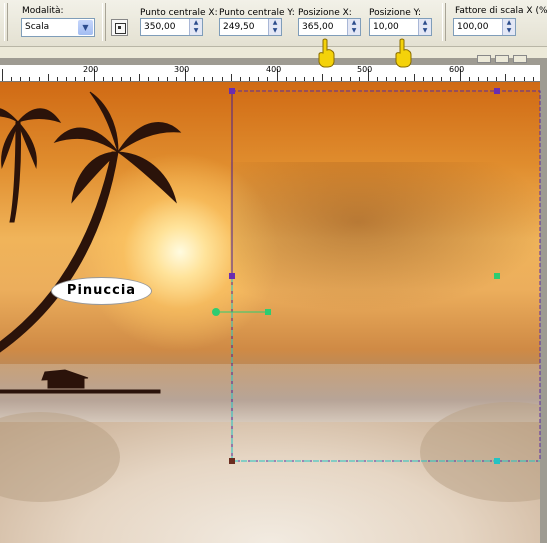 The width and height of the screenshot is (547, 543). I want to click on center-x-spinner: ▲ ▼, so click(195, 27).